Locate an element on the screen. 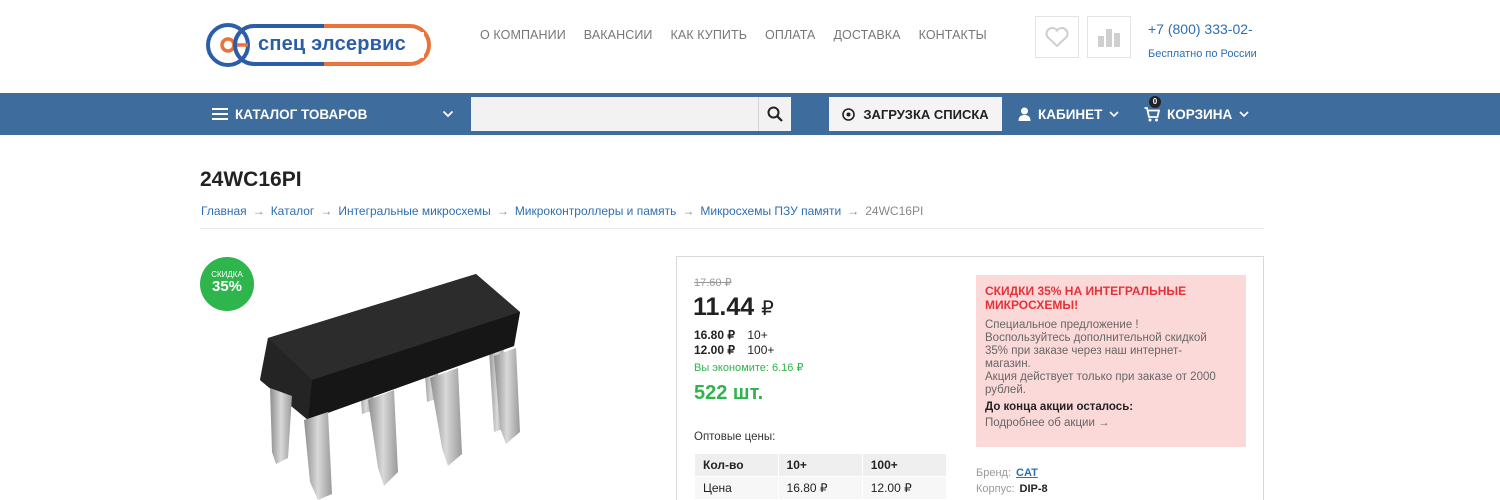 The image size is (1500, 500). discount-badge: СКИДКА 35% is located at coordinates (227, 284).